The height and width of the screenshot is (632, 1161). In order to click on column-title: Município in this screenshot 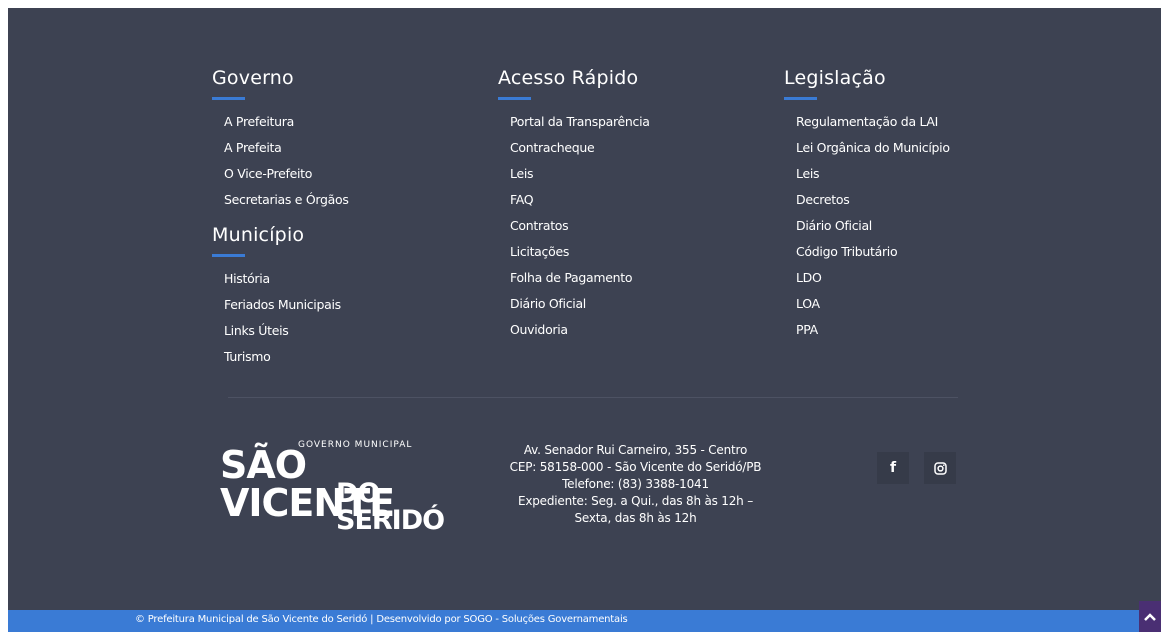, I will do `click(258, 235)`.